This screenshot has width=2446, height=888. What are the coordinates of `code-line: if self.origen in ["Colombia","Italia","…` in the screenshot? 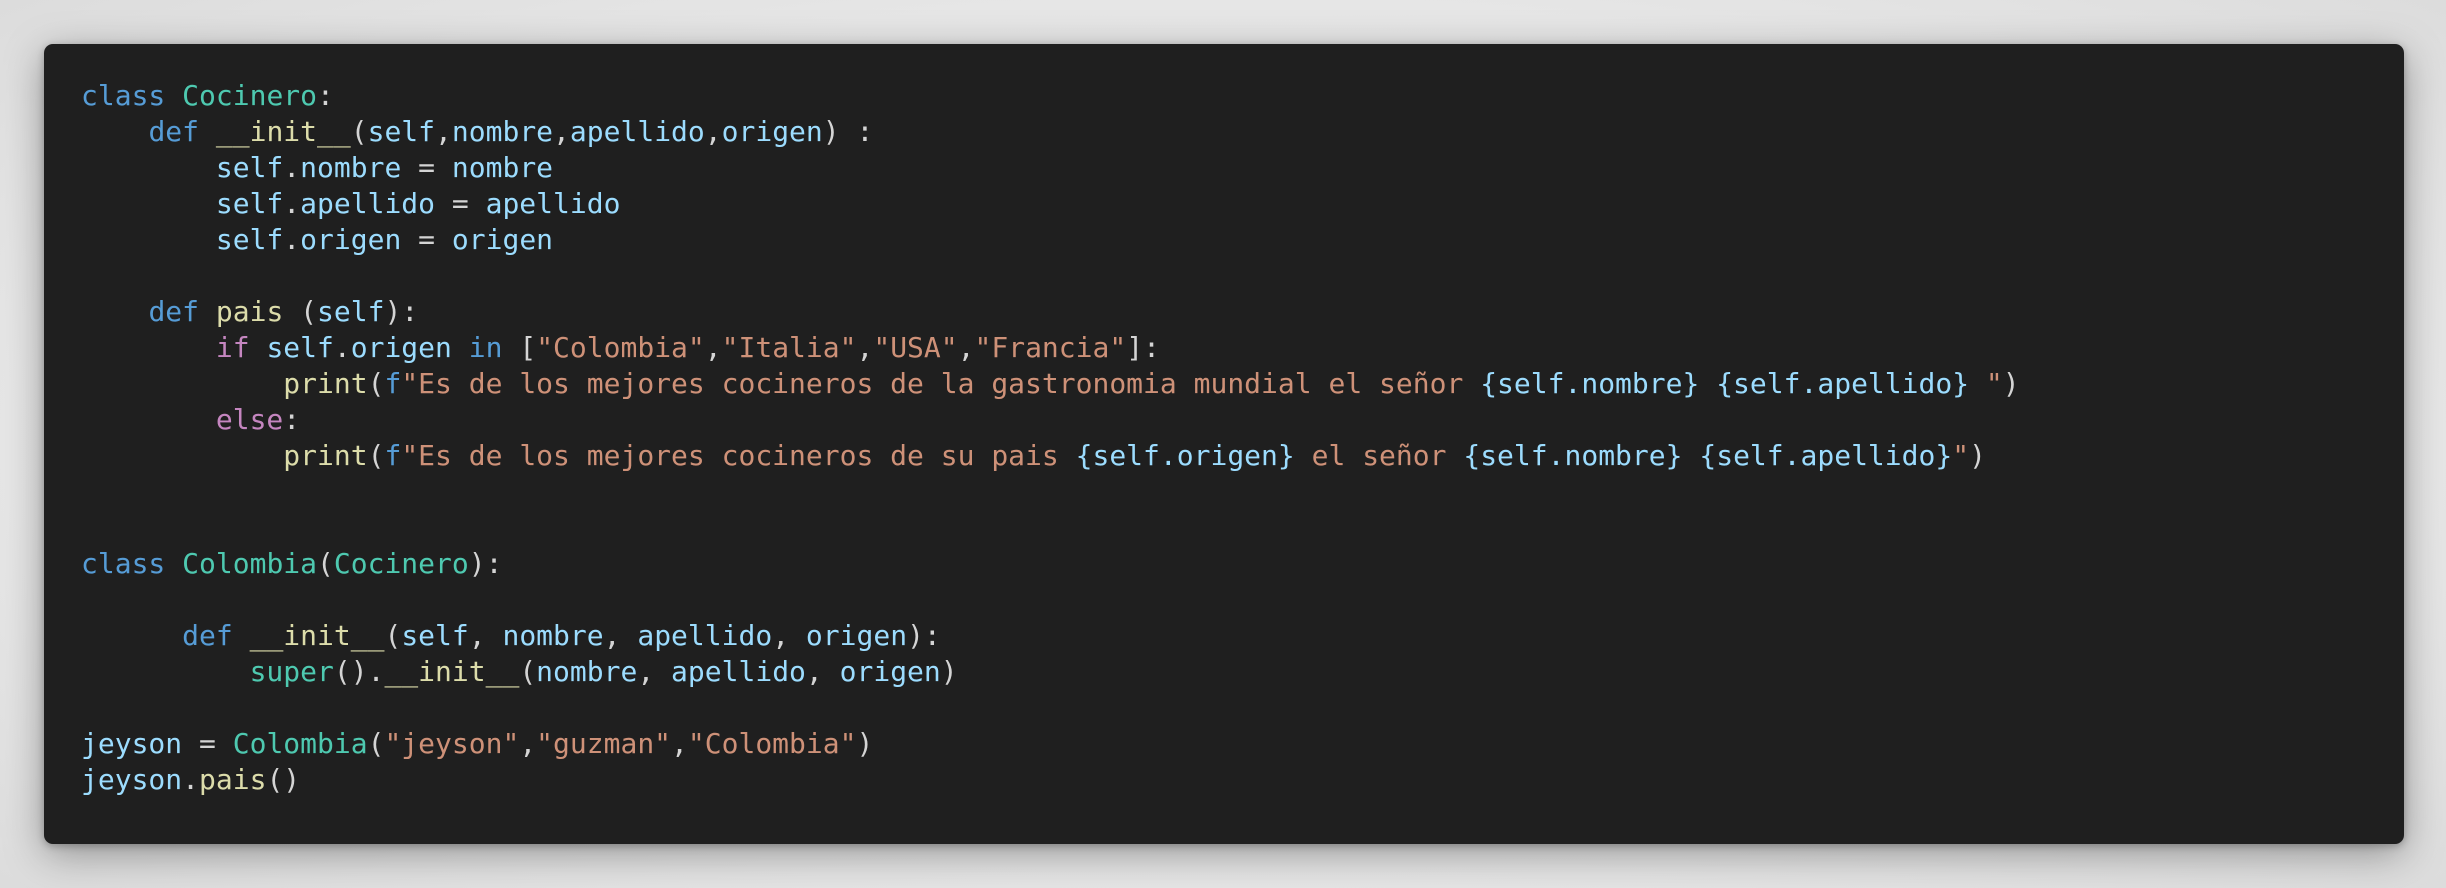 It's located at (1224, 348).